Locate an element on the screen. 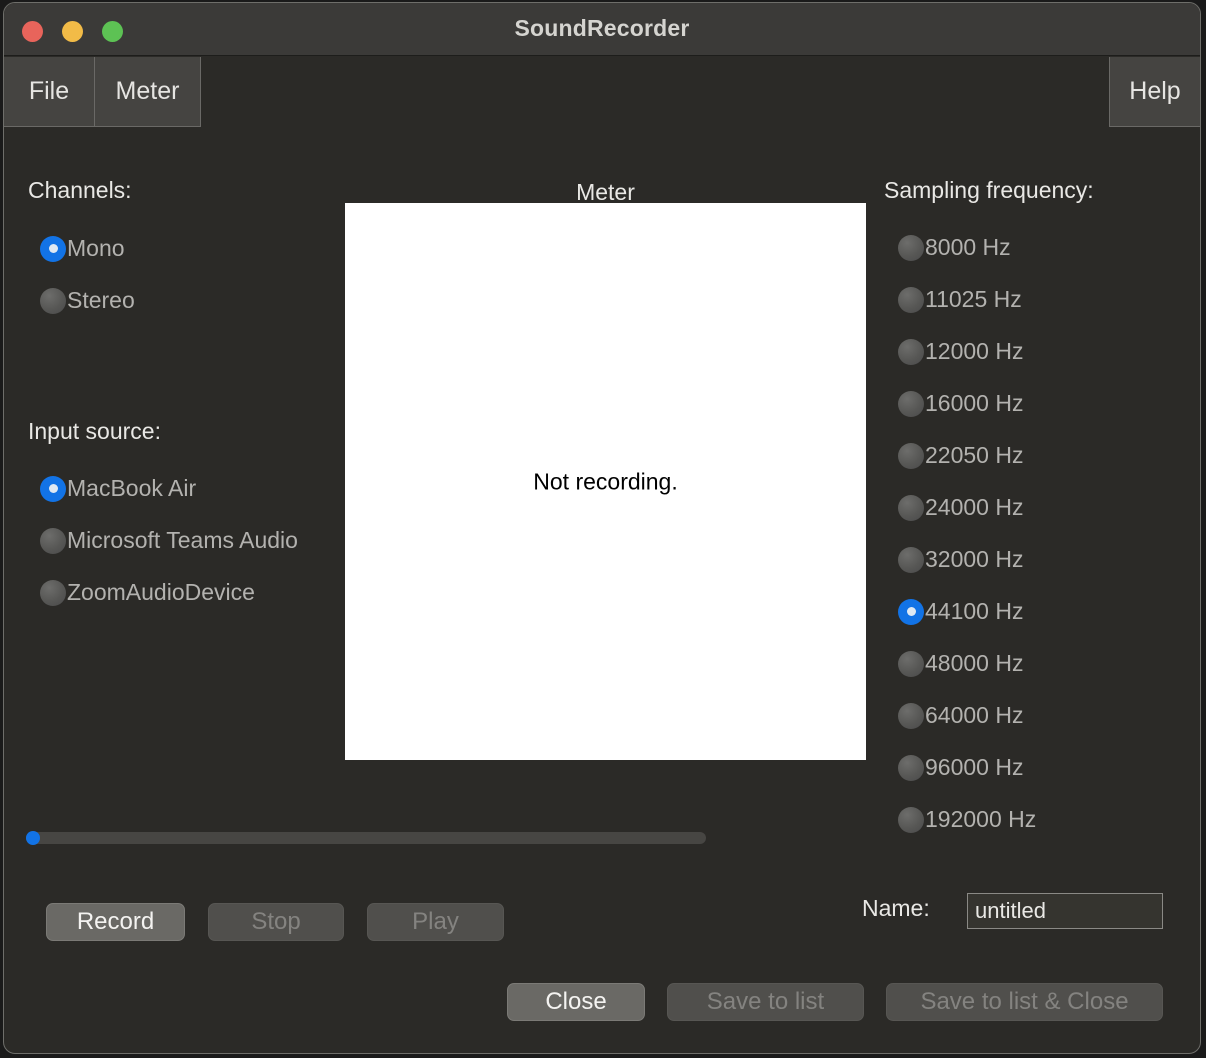  save-to-list-and-close-button: Save to list & Close is located at coordinates (1024, 1002).